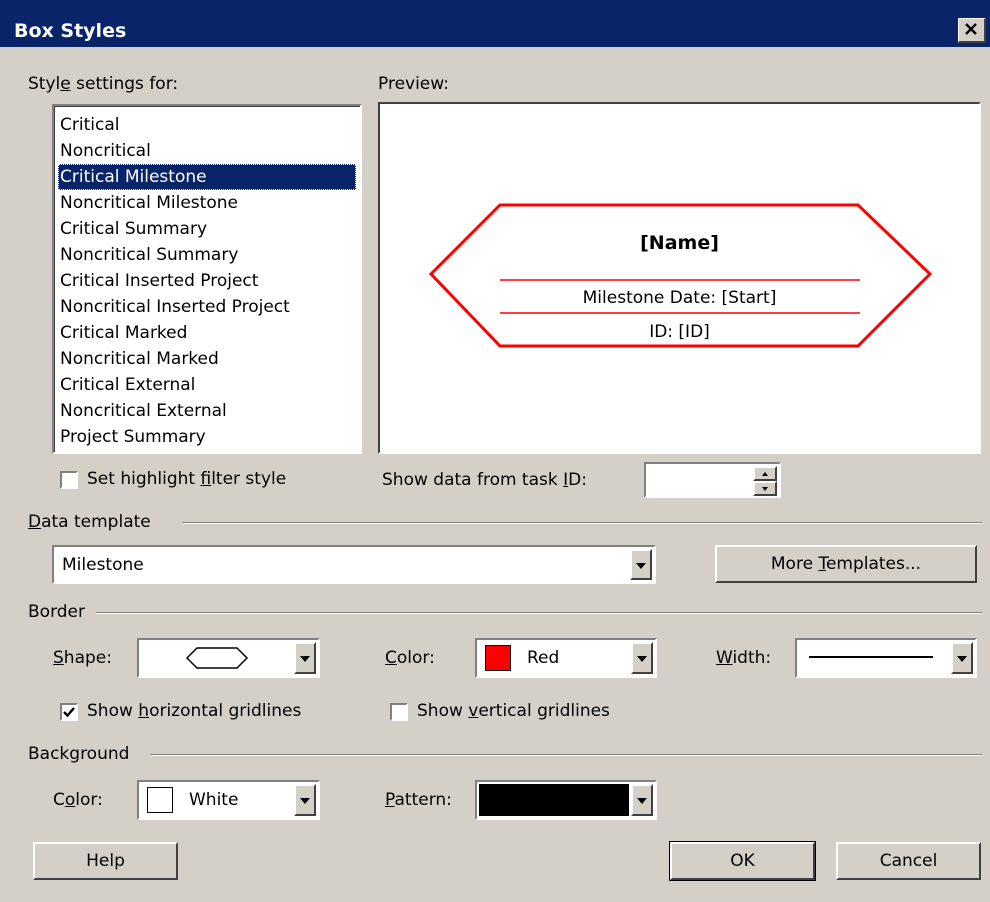 The image size is (990, 902). Describe the element at coordinates (908, 861) in the screenshot. I see `cancel-button: Cancel` at that location.